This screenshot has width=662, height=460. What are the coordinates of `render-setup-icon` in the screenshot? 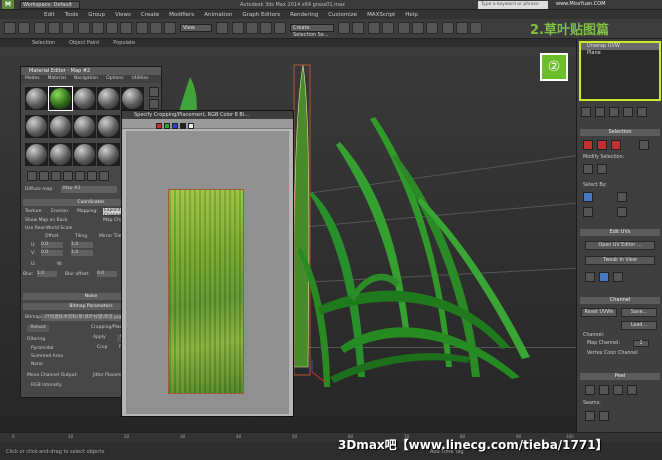 It's located at (448, 28).